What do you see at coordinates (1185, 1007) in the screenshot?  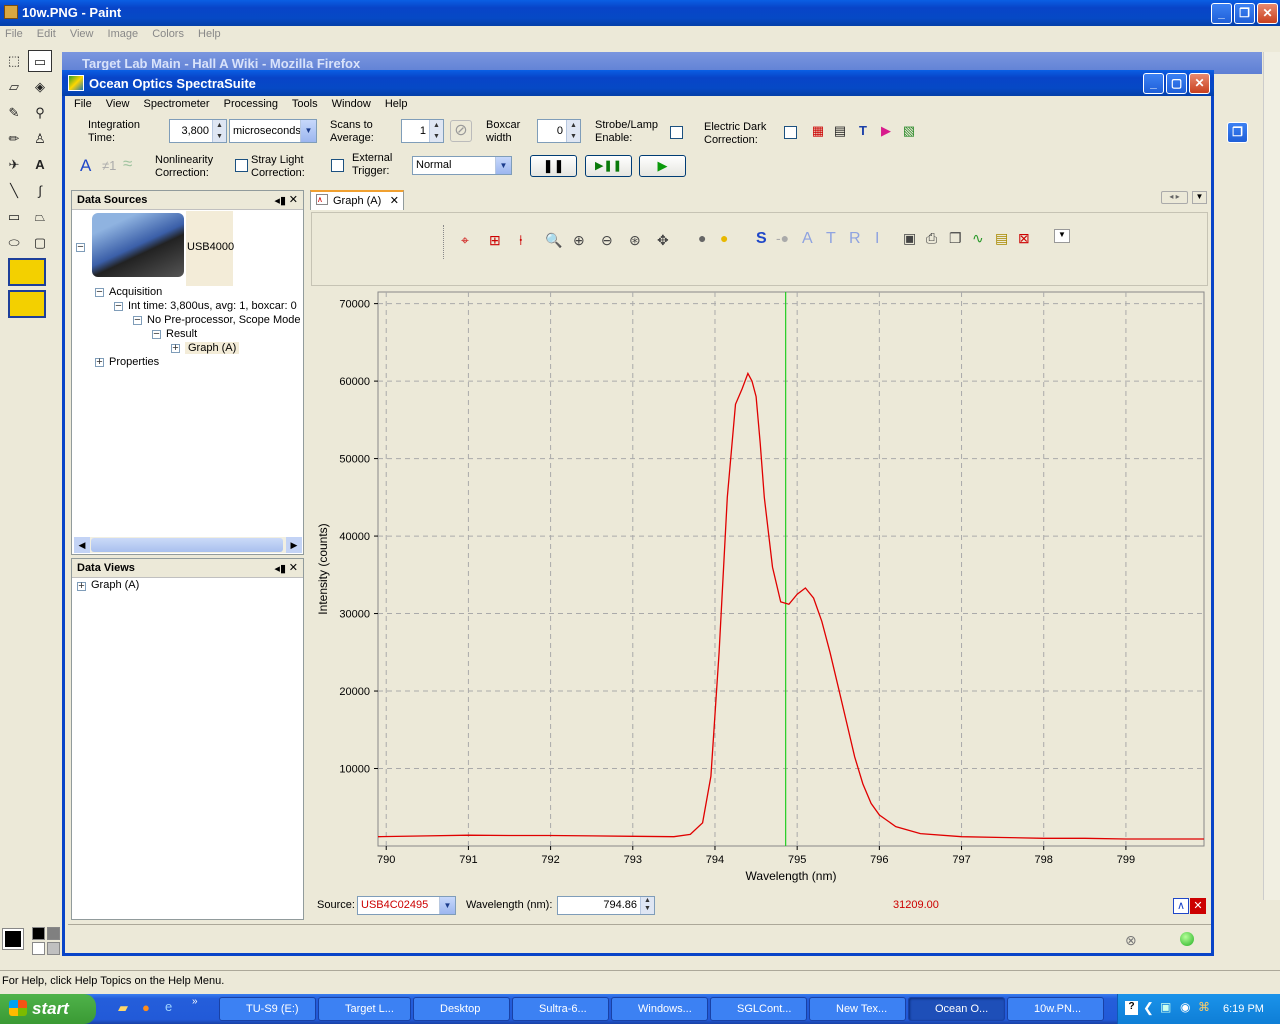 I see `tray-volume-icon: ◉` at bounding box center [1185, 1007].